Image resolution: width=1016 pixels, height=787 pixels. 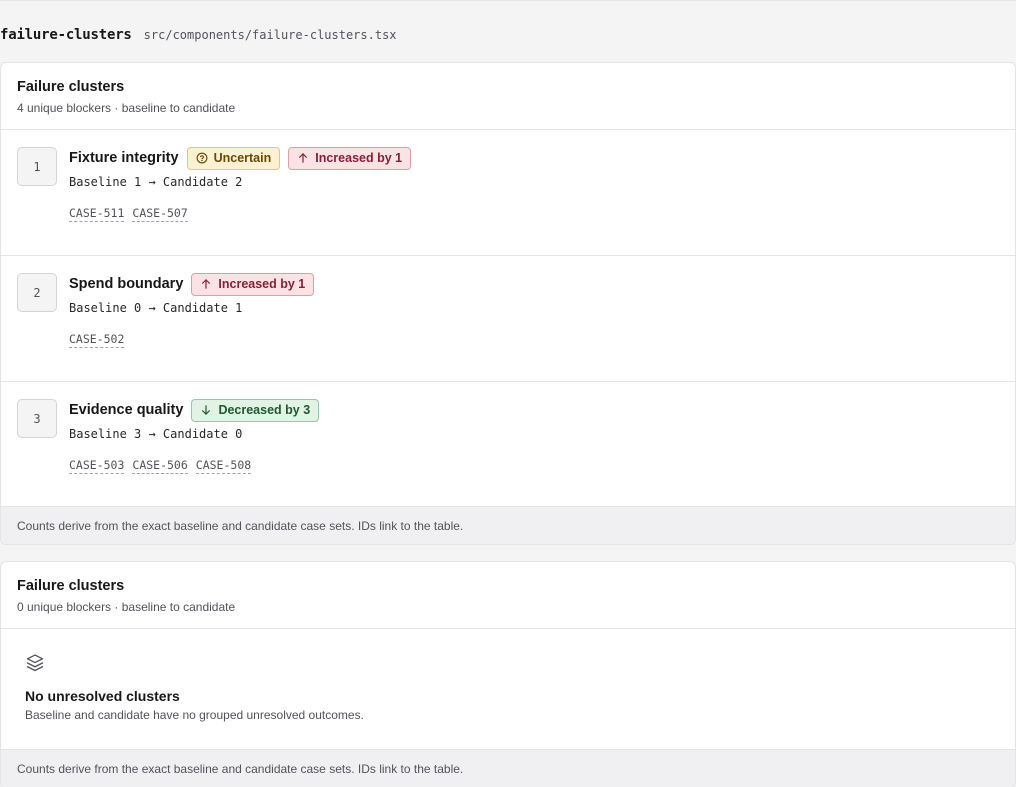 I want to click on case-link: CASE-508, so click(x=223, y=466).